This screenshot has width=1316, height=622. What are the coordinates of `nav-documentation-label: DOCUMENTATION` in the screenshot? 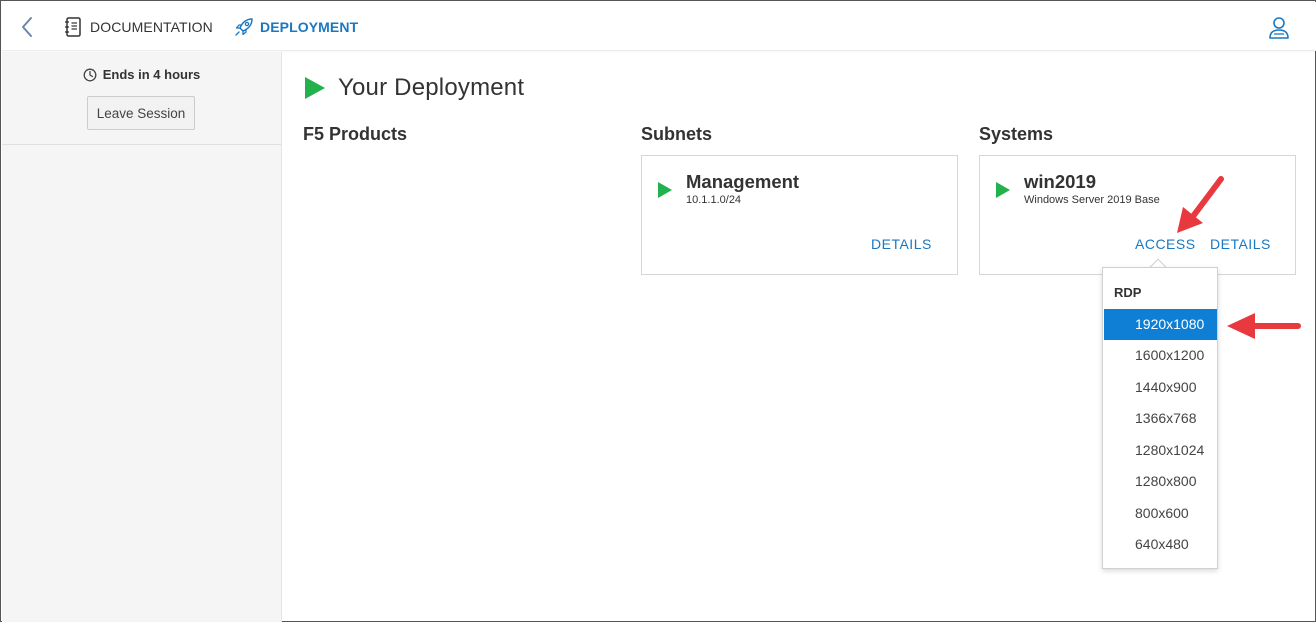 It's located at (151, 26).